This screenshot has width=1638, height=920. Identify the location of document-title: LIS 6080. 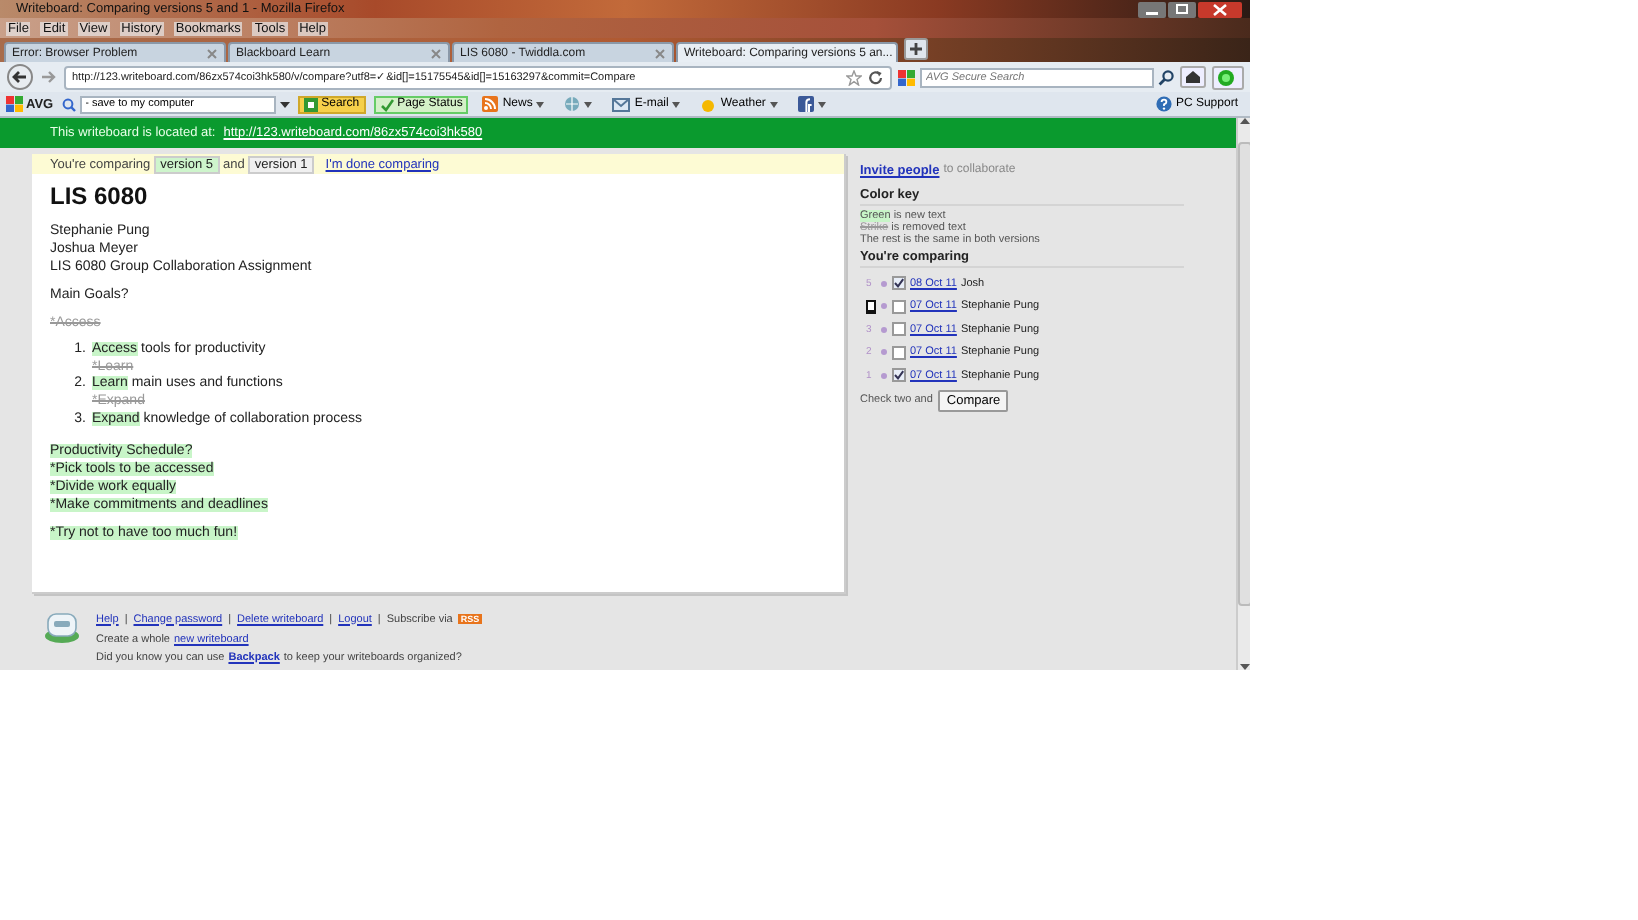
(100, 196).